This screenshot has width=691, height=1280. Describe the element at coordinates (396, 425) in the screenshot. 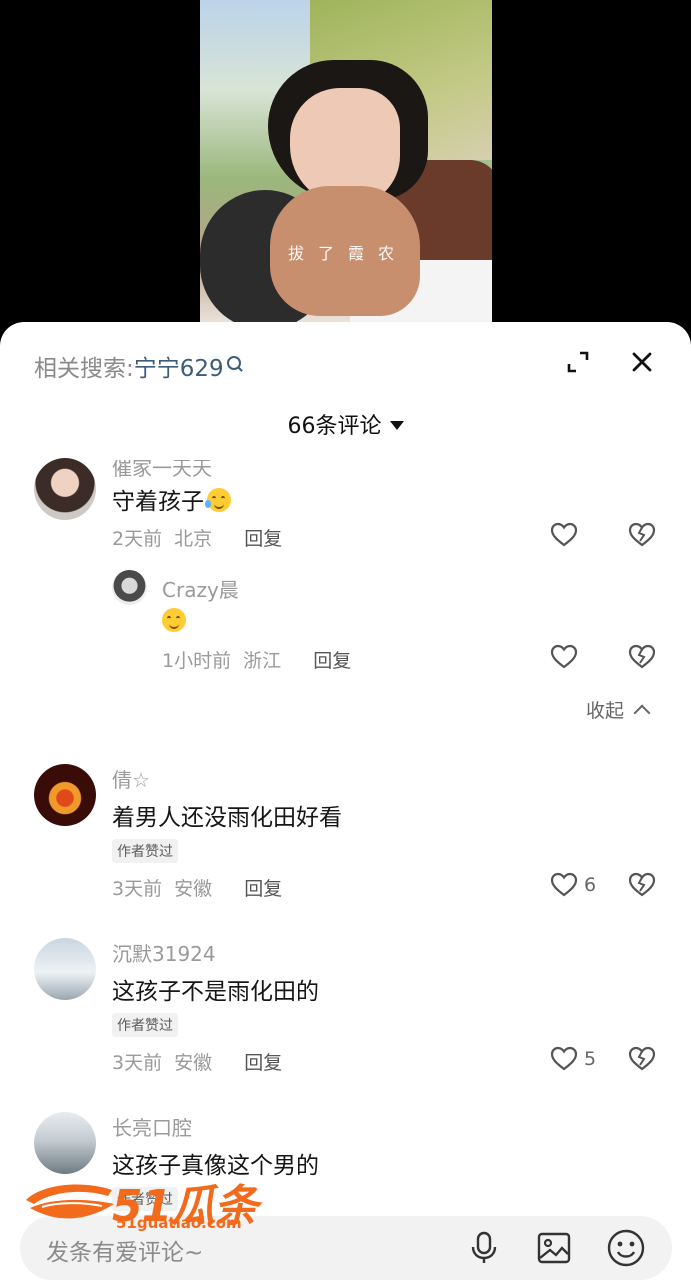

I see `caret-down-icon` at that location.